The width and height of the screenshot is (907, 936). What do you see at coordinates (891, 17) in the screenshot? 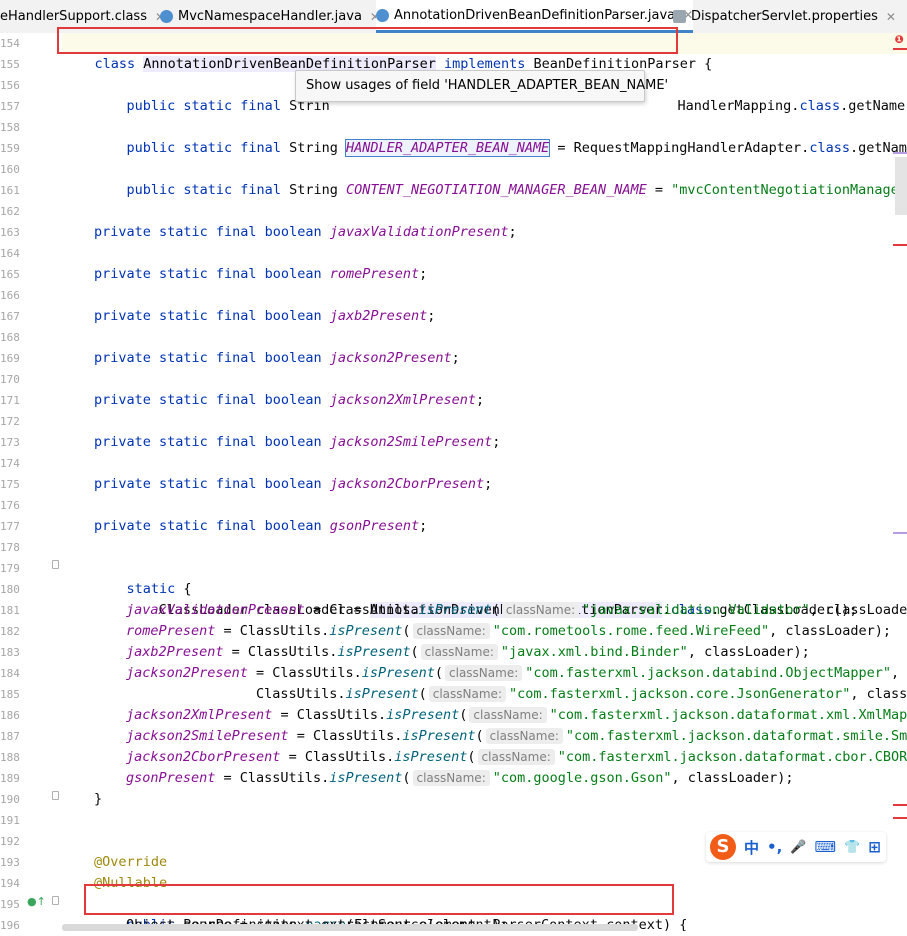
I see `close-icon: ✕` at bounding box center [891, 17].